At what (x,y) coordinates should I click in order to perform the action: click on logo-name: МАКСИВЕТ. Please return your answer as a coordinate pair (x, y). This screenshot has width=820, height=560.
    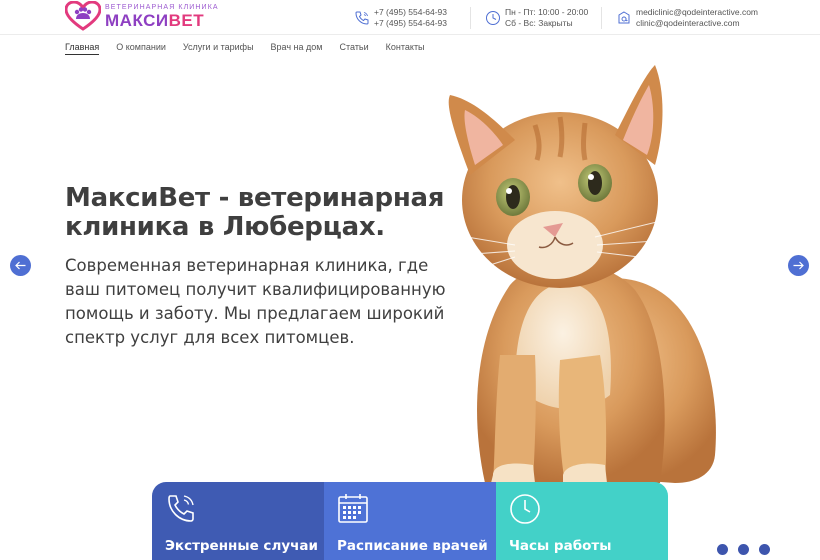
    Looking at the image, I should click on (162, 20).